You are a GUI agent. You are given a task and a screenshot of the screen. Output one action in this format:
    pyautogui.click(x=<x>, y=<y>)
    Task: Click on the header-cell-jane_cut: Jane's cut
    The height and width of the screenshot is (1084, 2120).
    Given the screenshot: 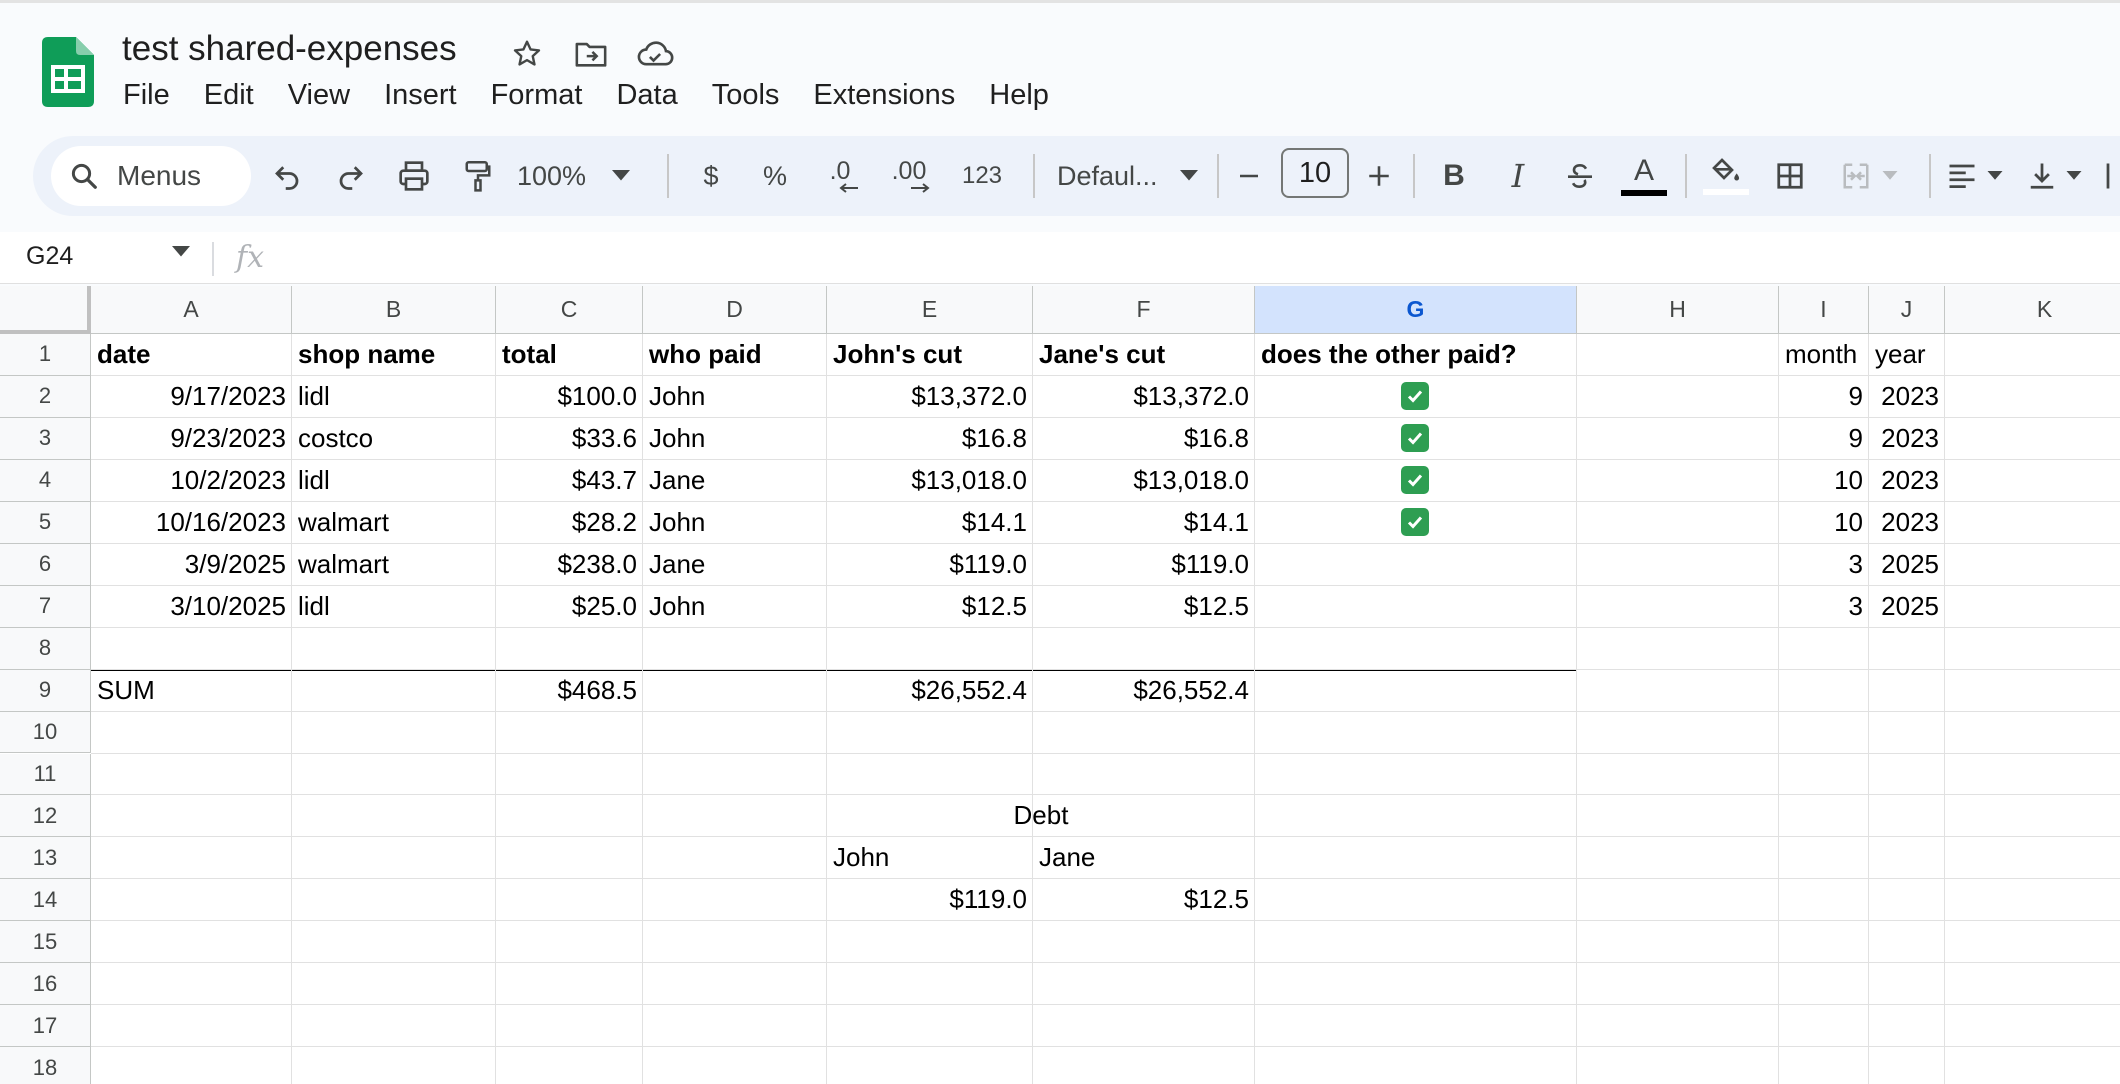 What is the action you would take?
    pyautogui.click(x=1144, y=354)
    